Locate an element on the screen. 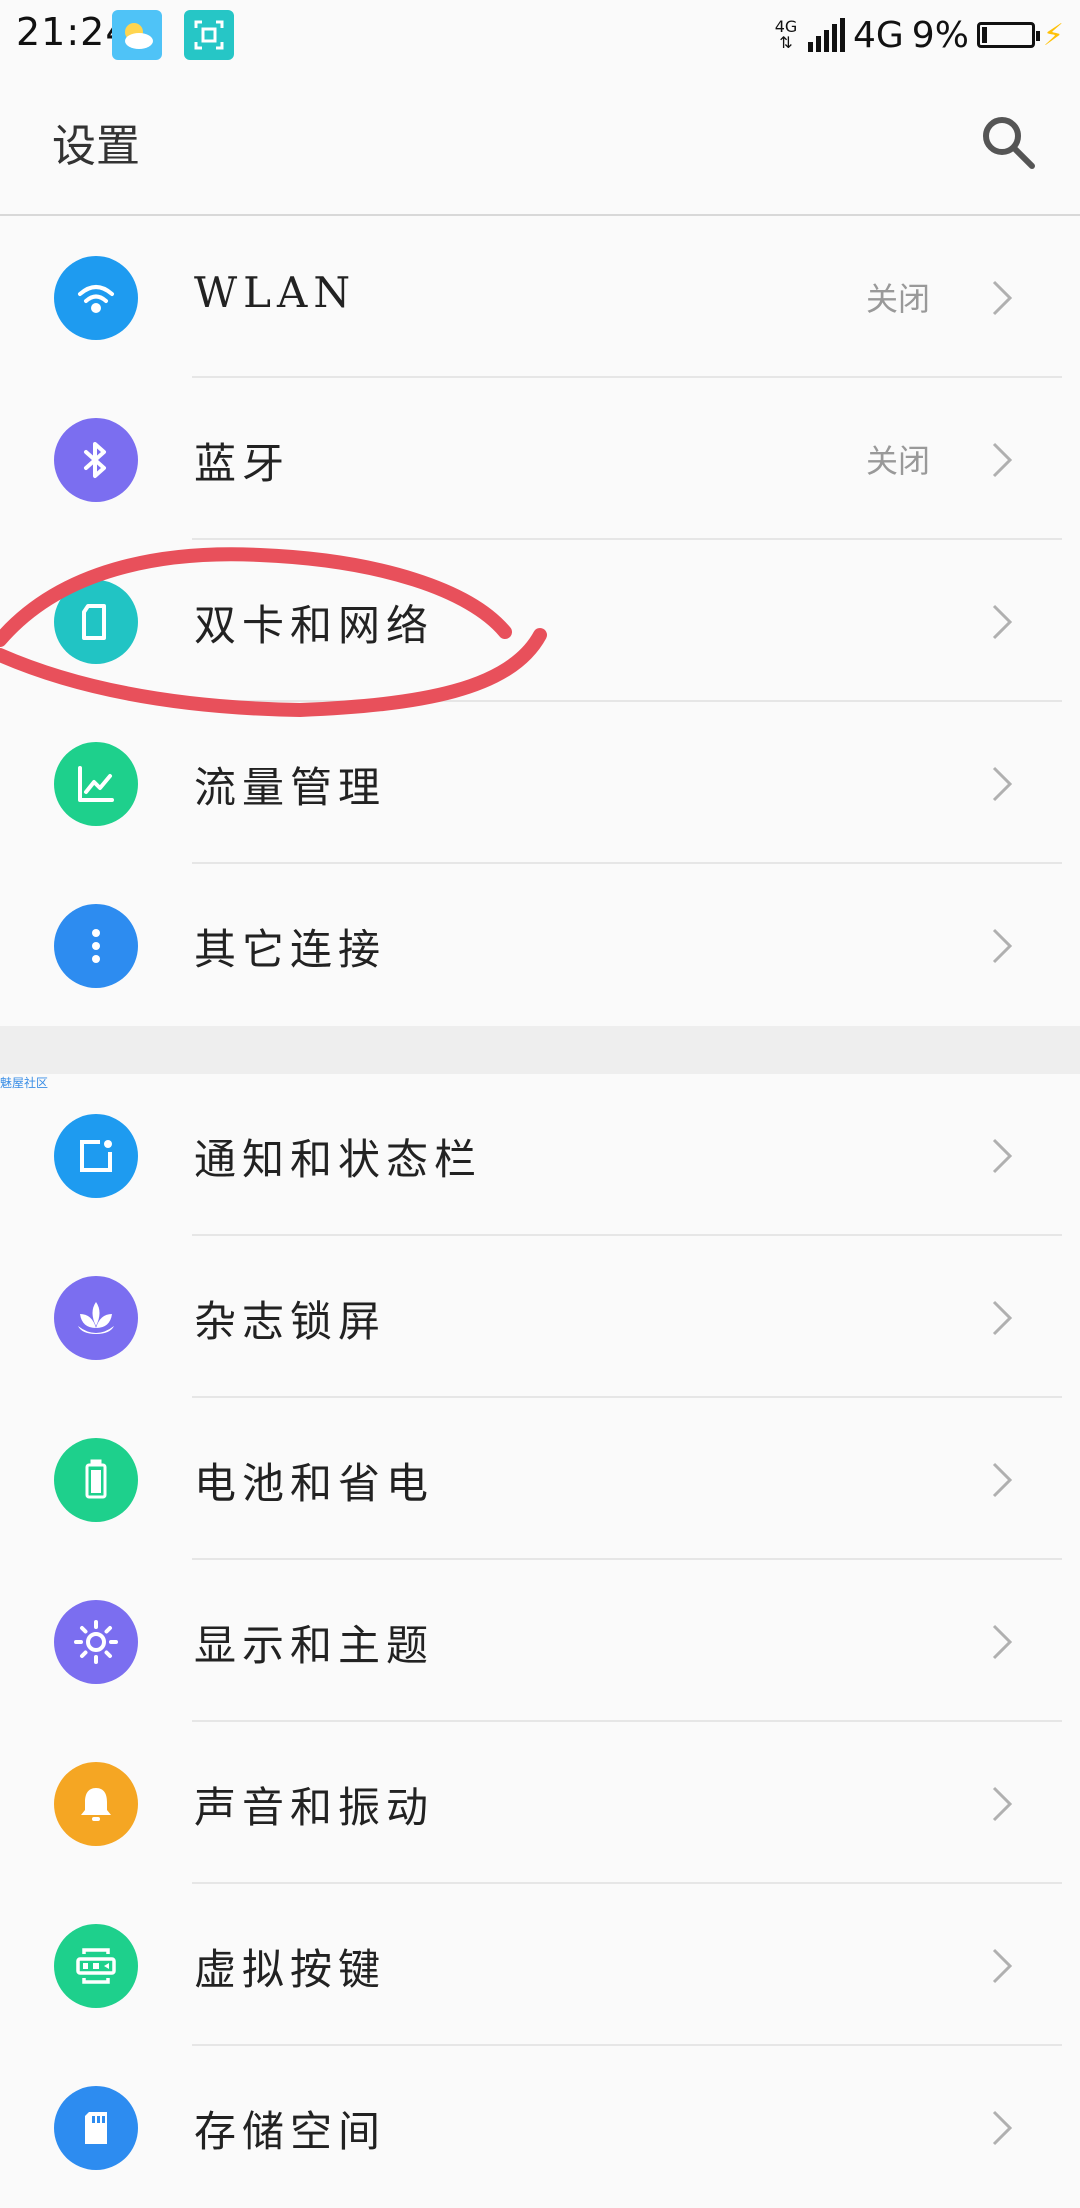 The width and height of the screenshot is (1080, 2208). settings-item-storage: 存储空间 is located at coordinates (540, 2127).